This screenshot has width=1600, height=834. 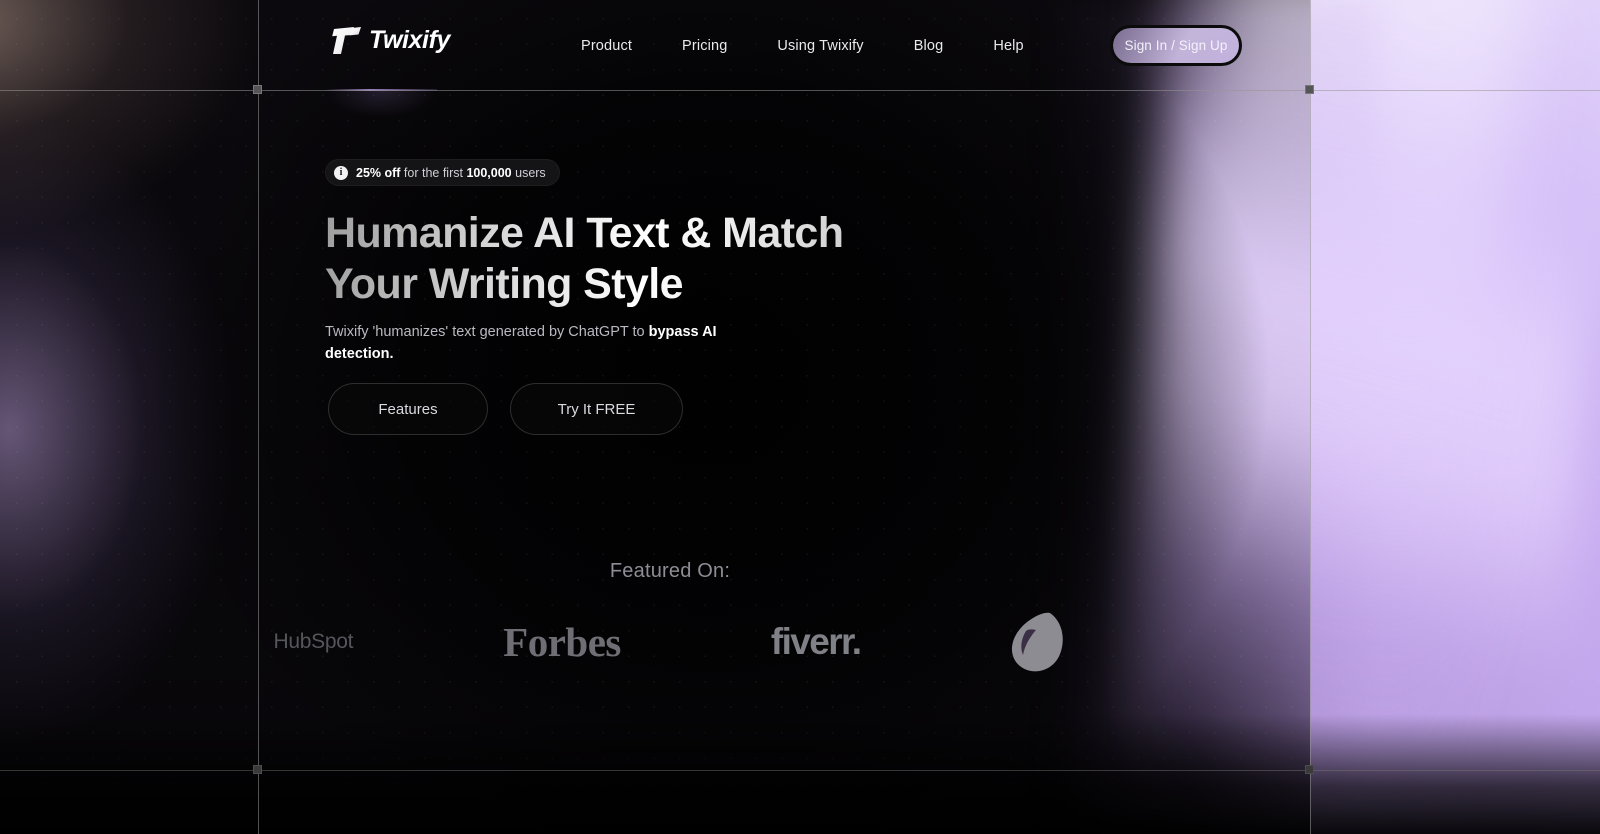 I want to click on hubspot-logo: HubSpot, so click(x=314, y=642).